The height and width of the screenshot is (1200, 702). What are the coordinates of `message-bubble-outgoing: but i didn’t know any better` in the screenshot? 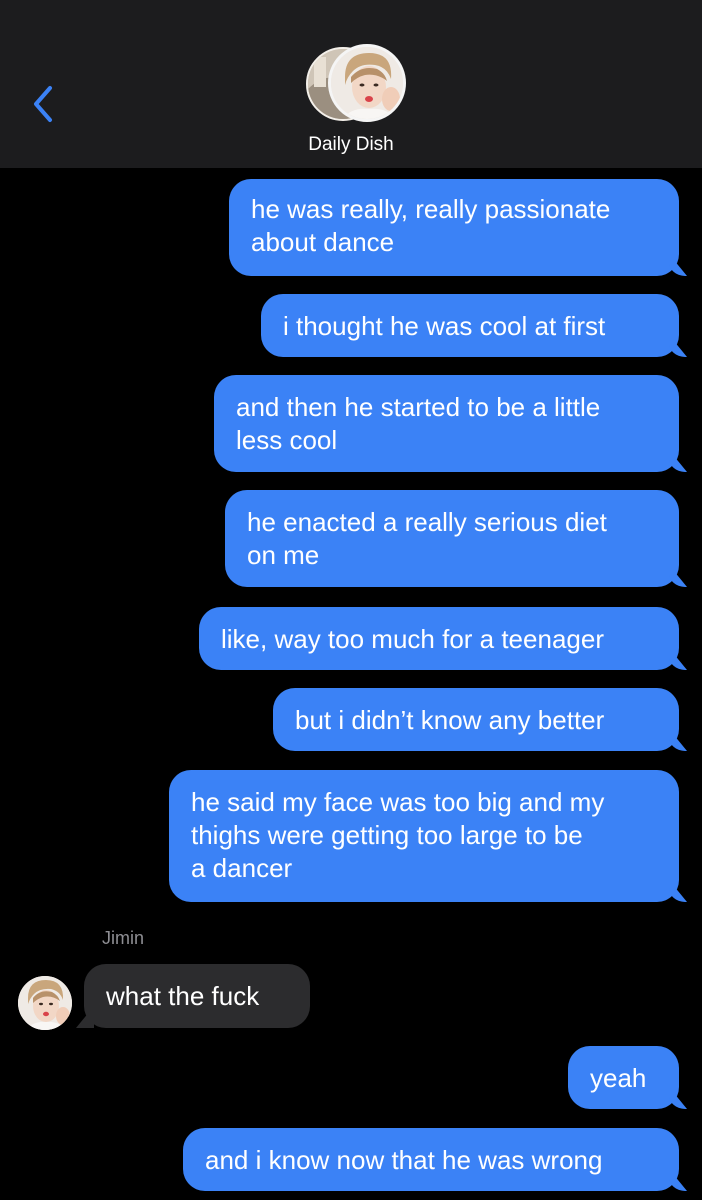 It's located at (476, 719).